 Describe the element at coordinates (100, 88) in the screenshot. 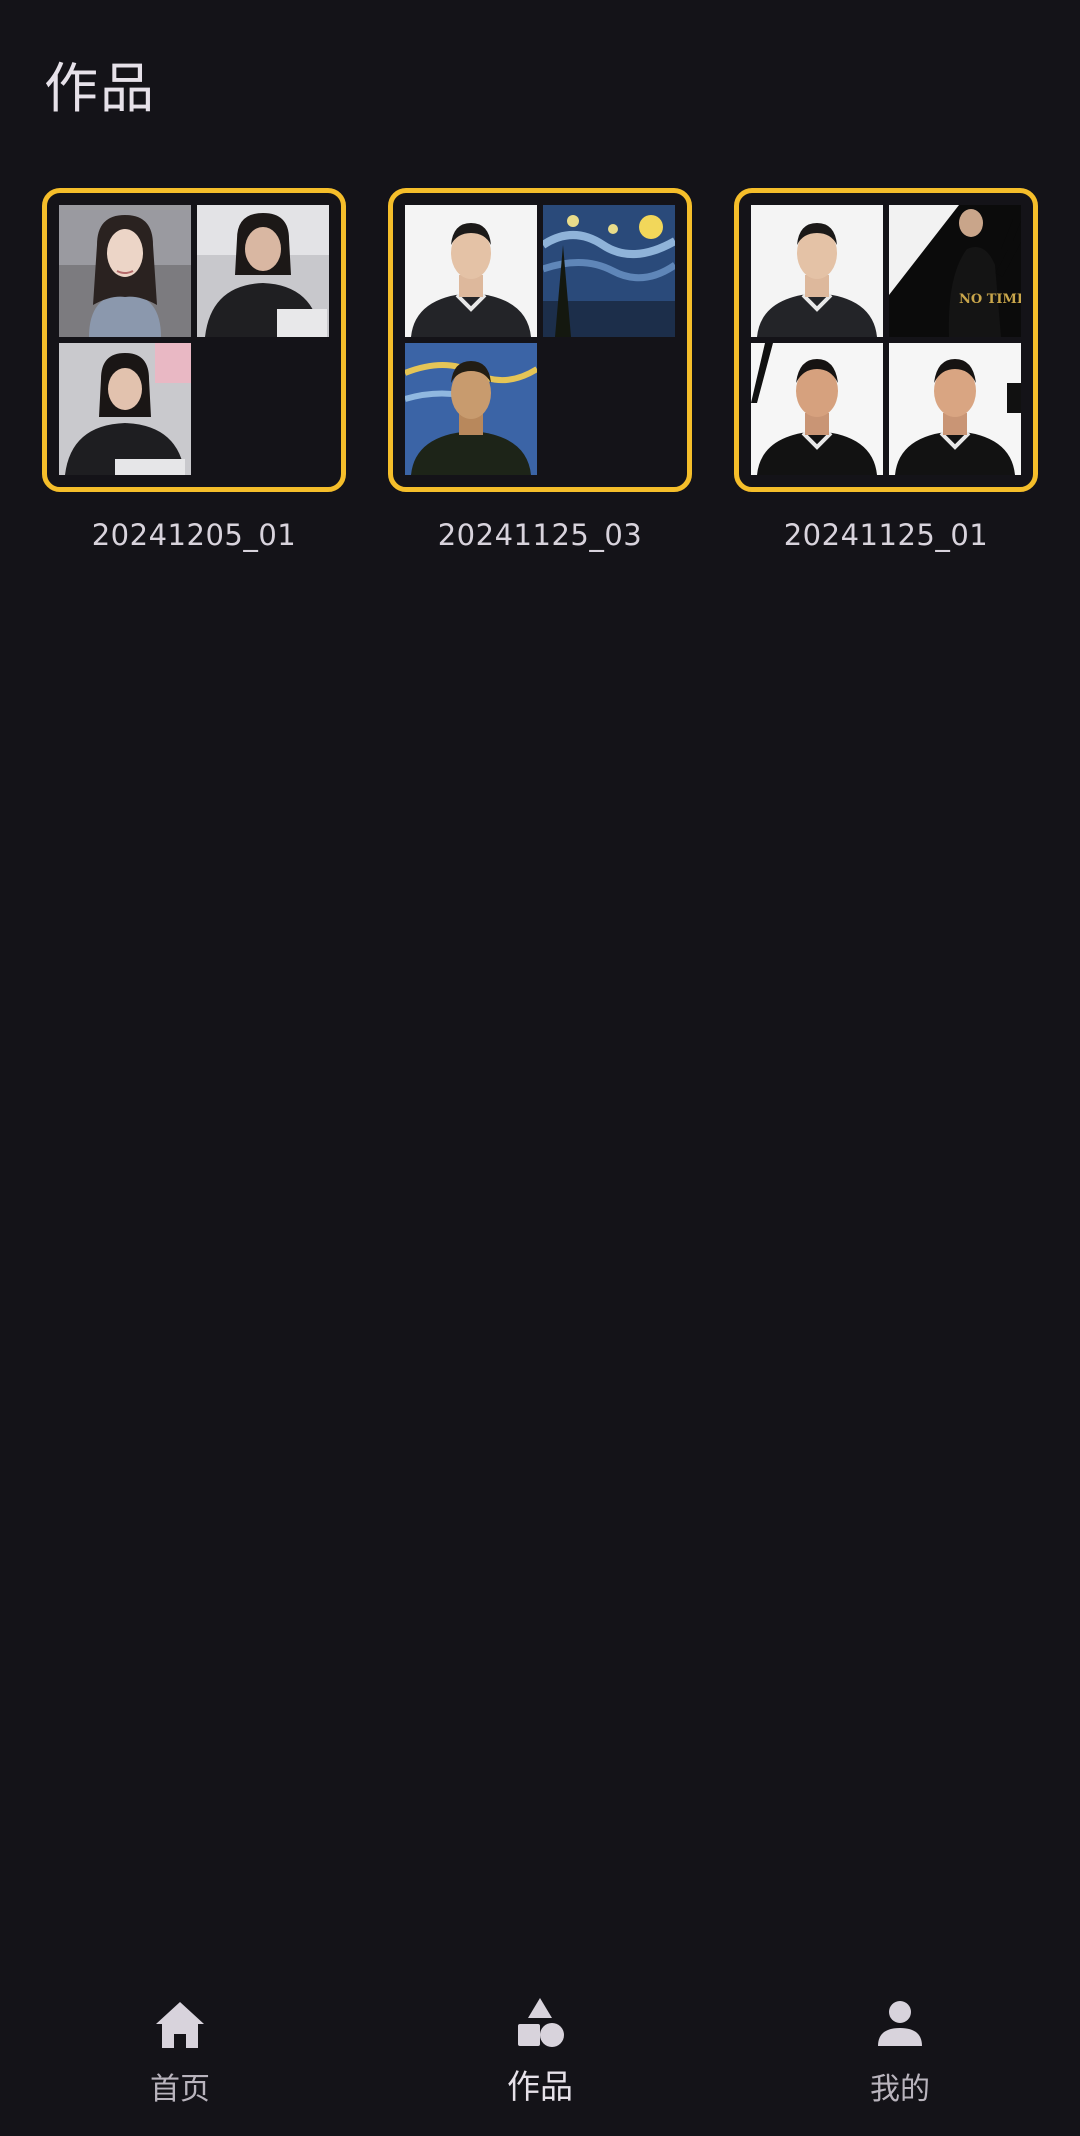

I see `page-title: 作品` at that location.